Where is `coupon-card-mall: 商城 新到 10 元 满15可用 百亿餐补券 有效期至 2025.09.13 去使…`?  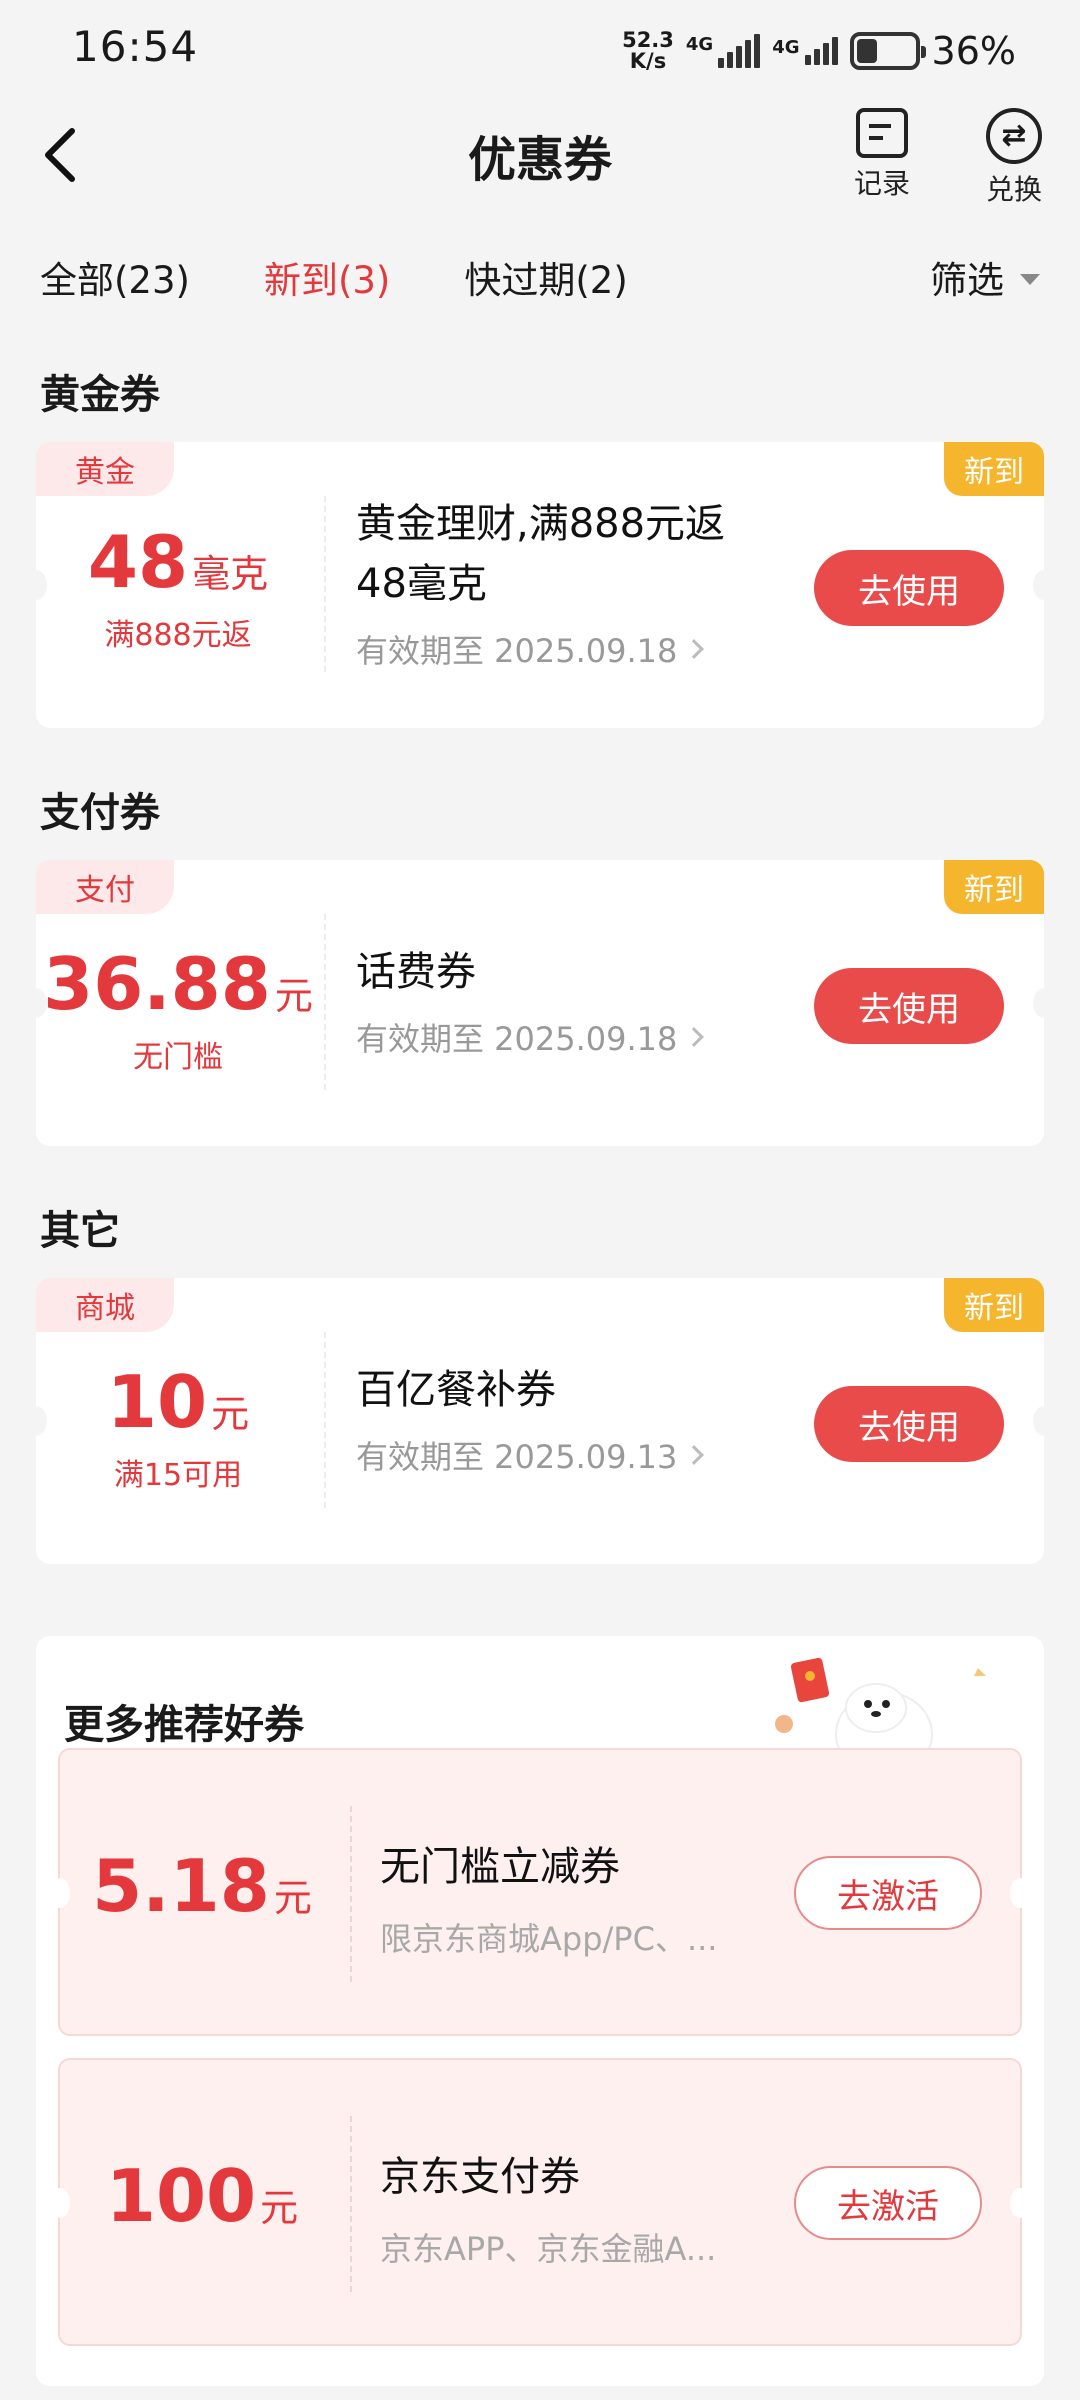 coupon-card-mall: 商城 新到 10 元 满15可用 百亿餐补券 有效期至 2025.09.13 去使… is located at coordinates (540, 1421).